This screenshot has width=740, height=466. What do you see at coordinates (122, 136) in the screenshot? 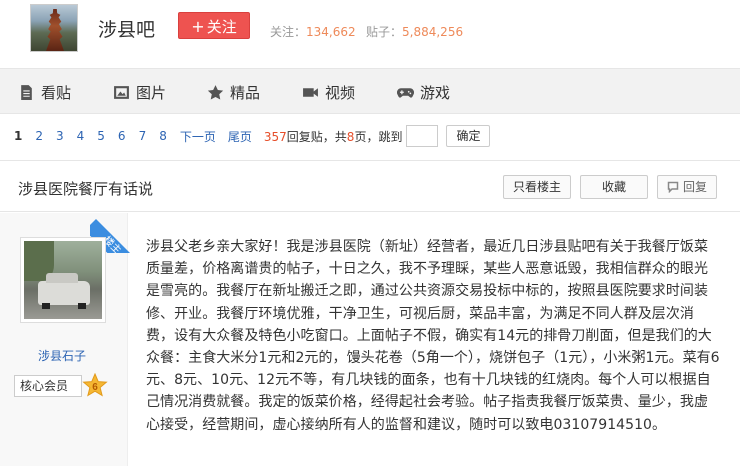
I see `page-link: 6` at bounding box center [122, 136].